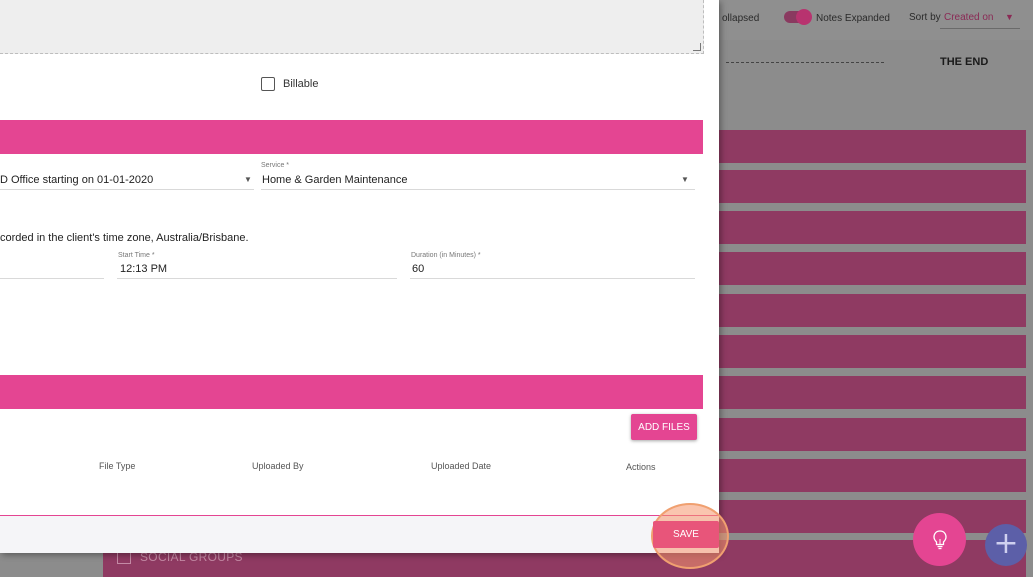 This screenshot has height=577, width=1033. I want to click on sort-by-label: Sort by, so click(925, 17).